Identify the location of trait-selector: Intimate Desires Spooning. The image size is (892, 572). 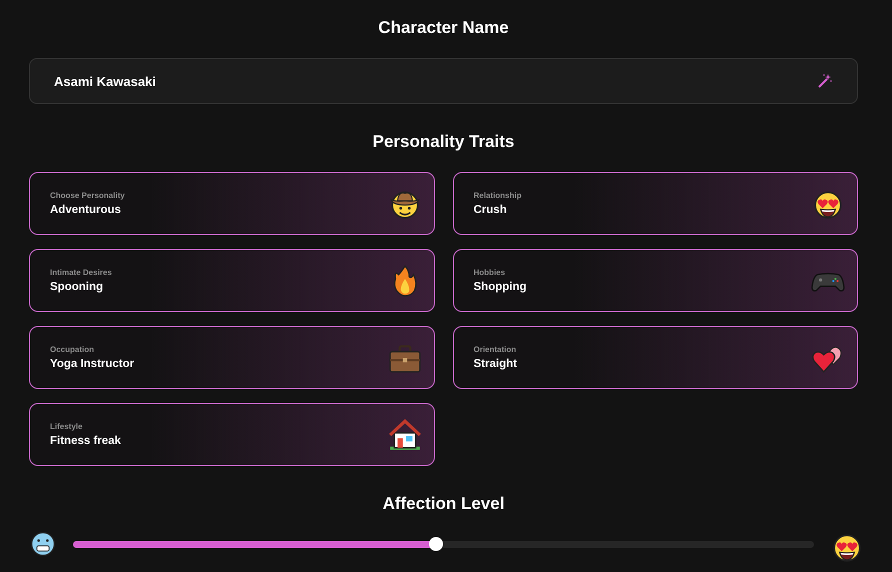
(231, 280).